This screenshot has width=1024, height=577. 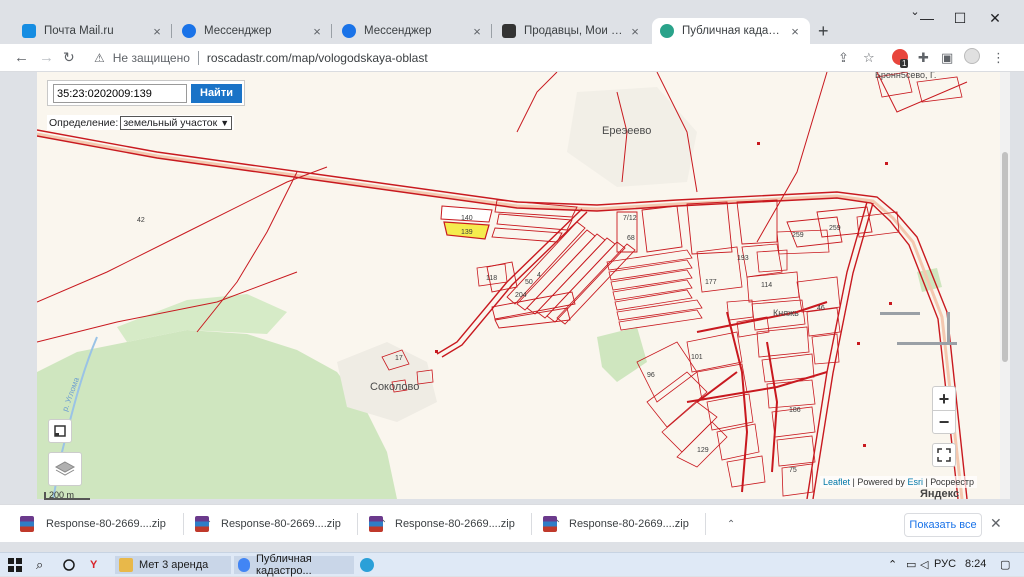 I want to click on tab-cadastre: Публичная кадастровая ка ×, so click(x=731, y=31).